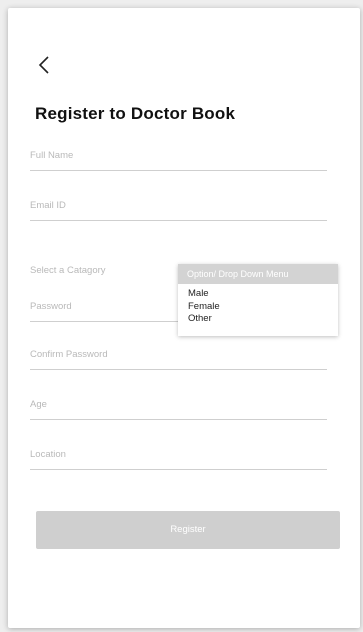  I want to click on location-placeholder: Location, so click(48, 454).